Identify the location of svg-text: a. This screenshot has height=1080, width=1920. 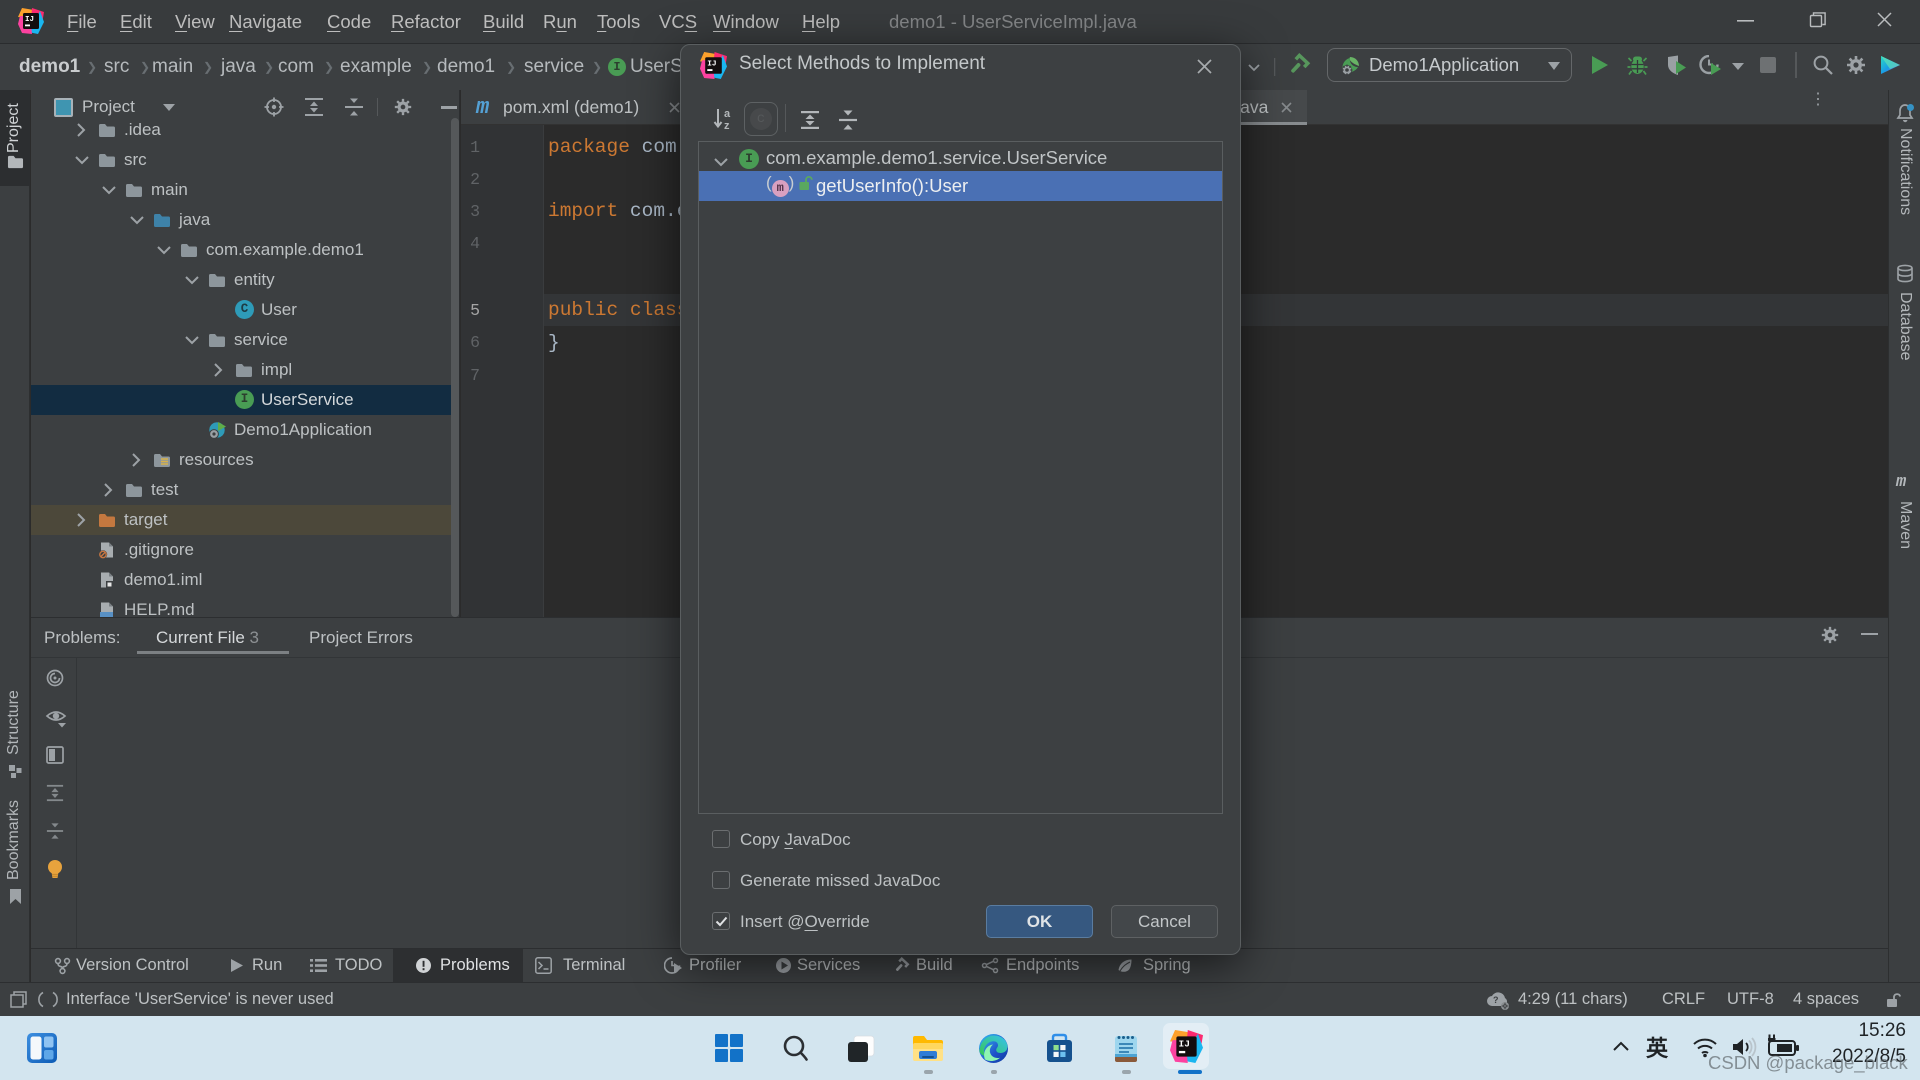
(727, 114).